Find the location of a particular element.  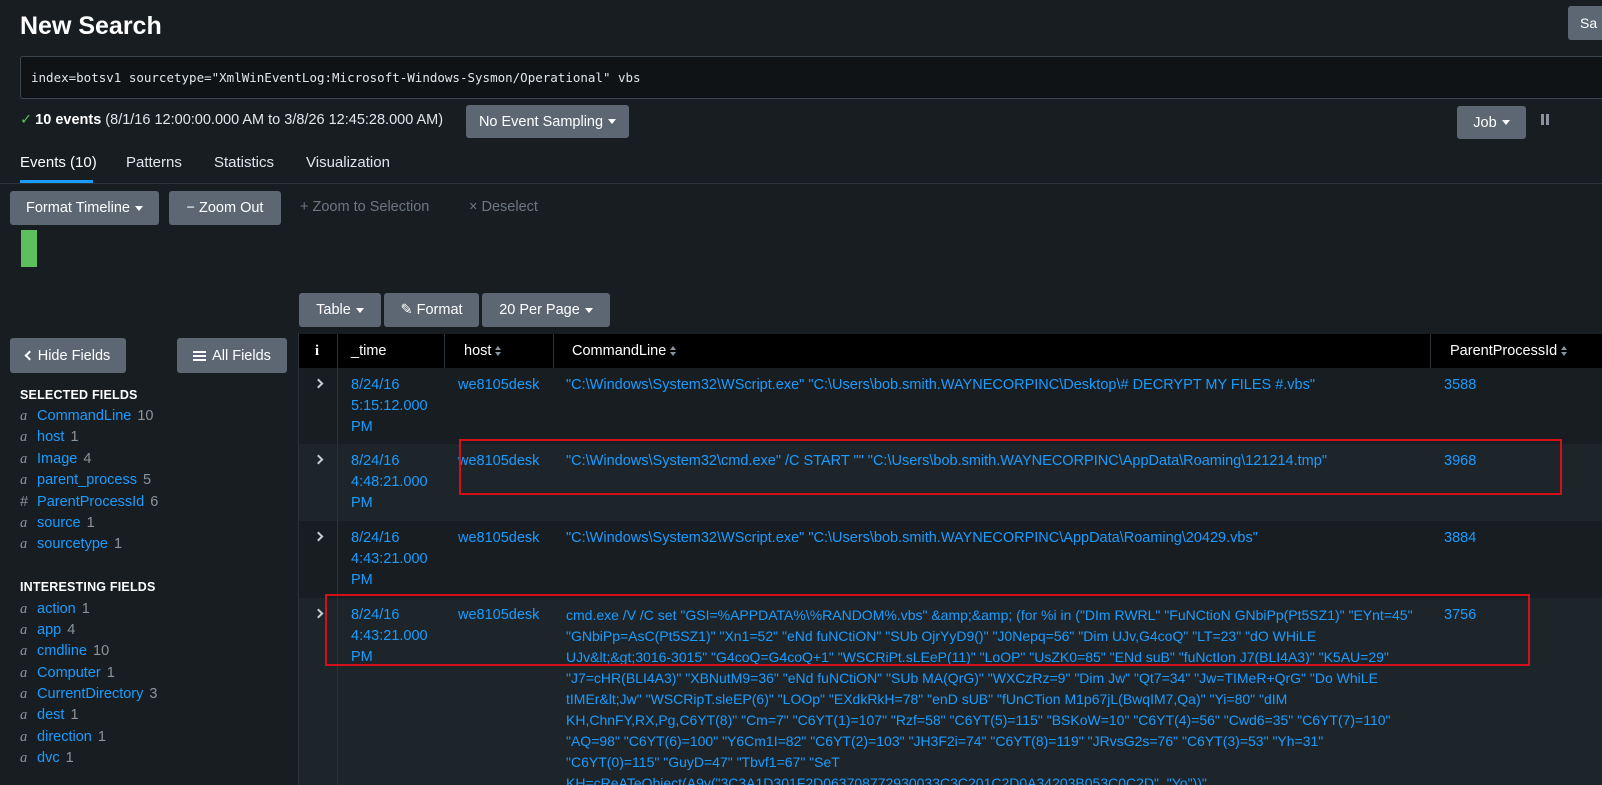

field-item: a CurrentDirectory 3 is located at coordinates (88, 694).